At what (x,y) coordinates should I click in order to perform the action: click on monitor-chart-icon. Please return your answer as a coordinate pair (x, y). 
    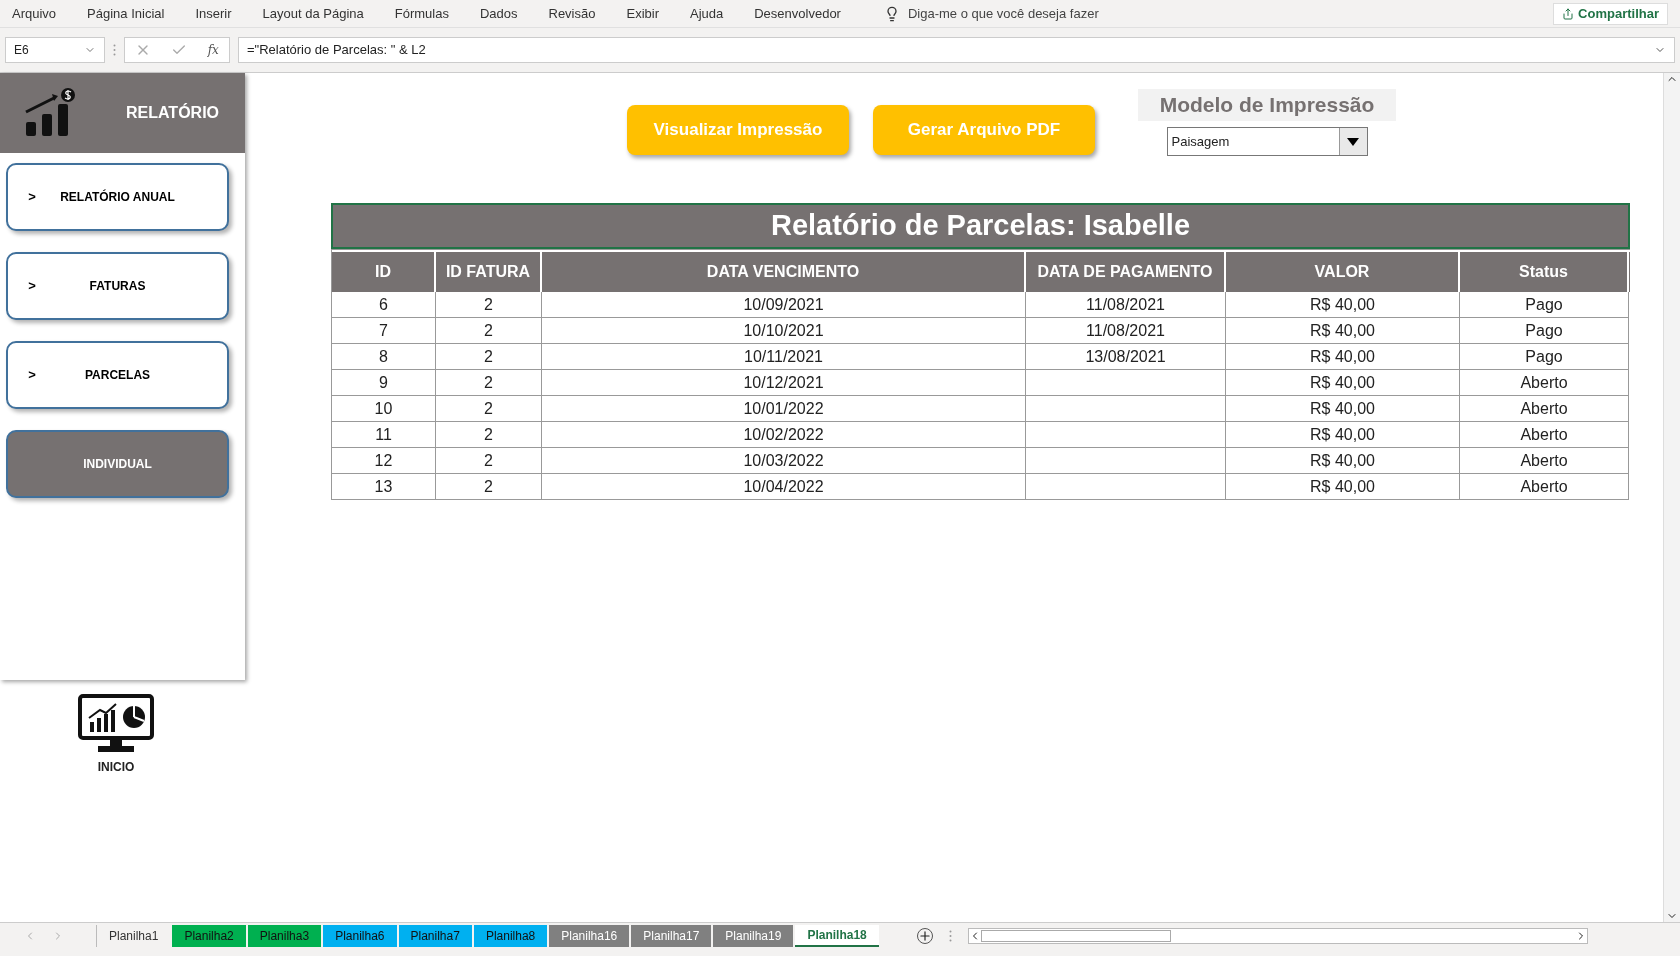
    Looking at the image, I should click on (116, 724).